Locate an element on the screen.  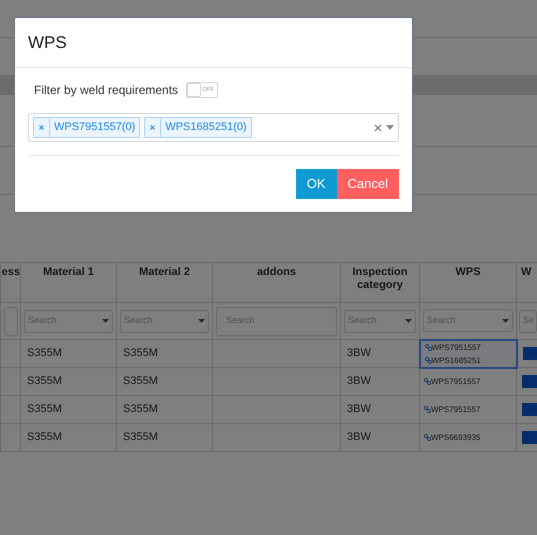
modal-title: WPS is located at coordinates (47, 43).